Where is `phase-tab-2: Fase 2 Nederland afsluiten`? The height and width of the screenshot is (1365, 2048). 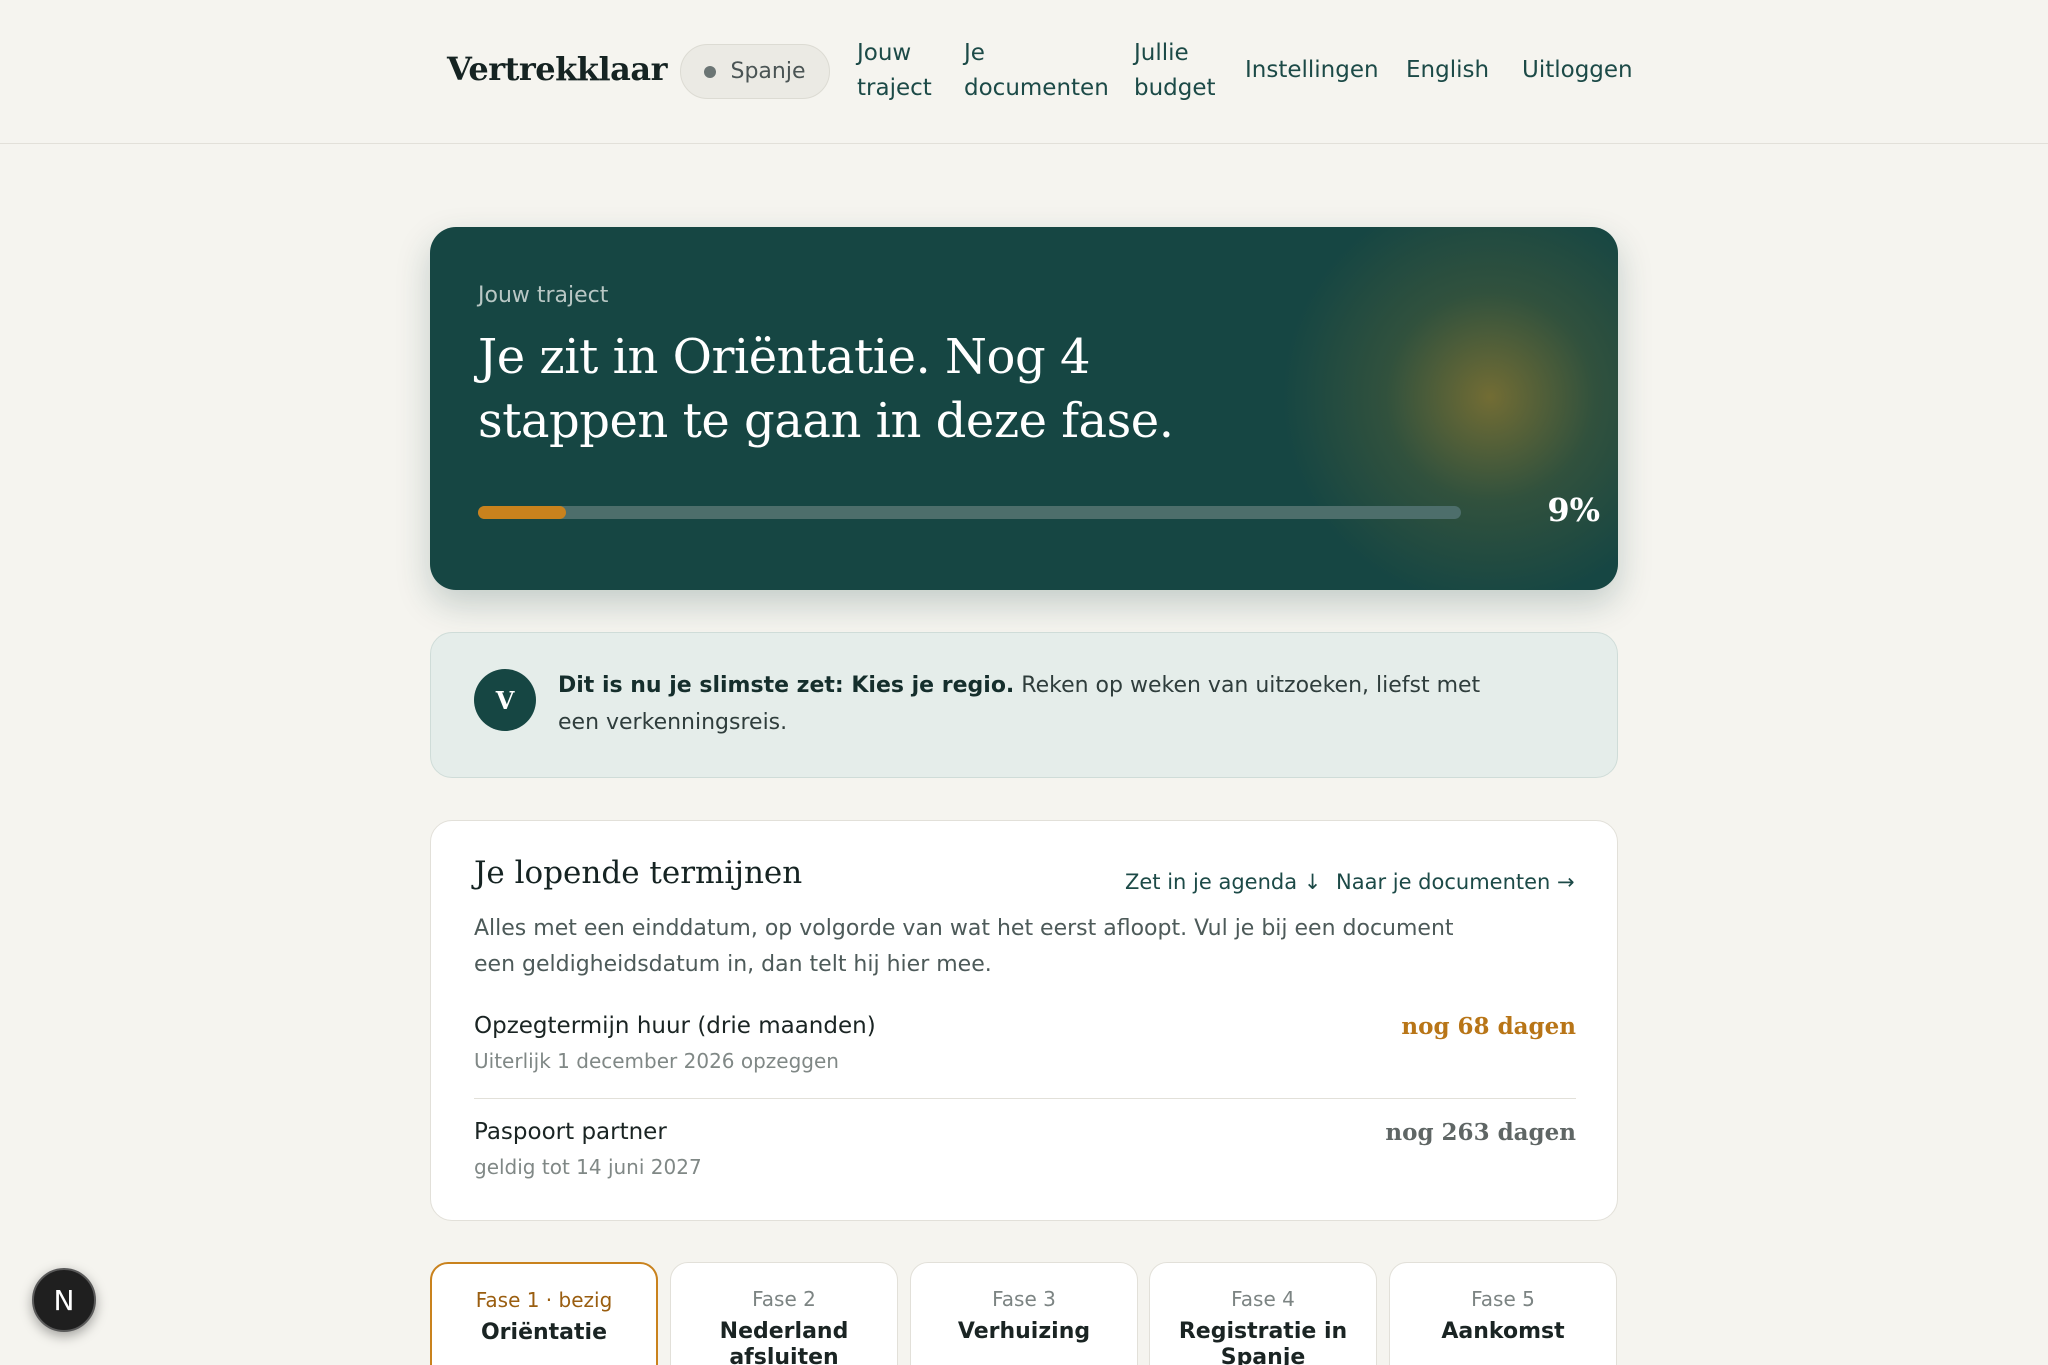
phase-tab-2: Fase 2 Nederland afsluiten is located at coordinates (784, 1313).